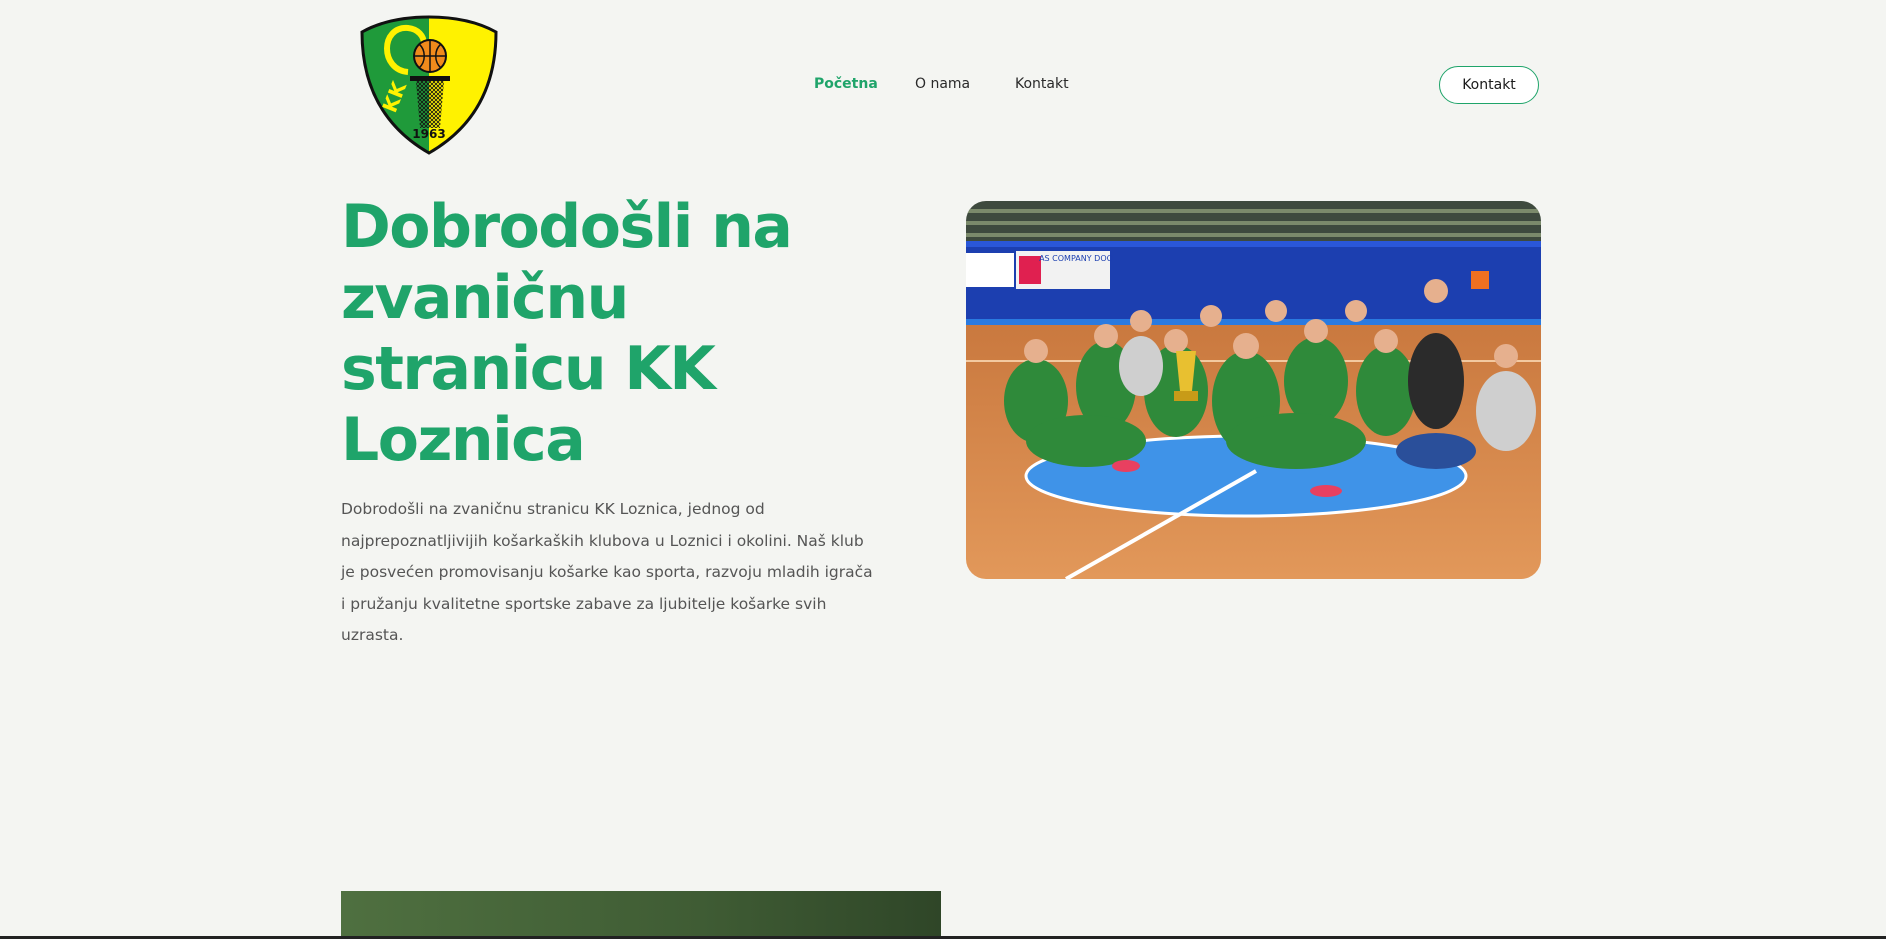 Image resolution: width=1886 pixels, height=939 pixels. I want to click on svg-text: 1963, so click(428, 134).